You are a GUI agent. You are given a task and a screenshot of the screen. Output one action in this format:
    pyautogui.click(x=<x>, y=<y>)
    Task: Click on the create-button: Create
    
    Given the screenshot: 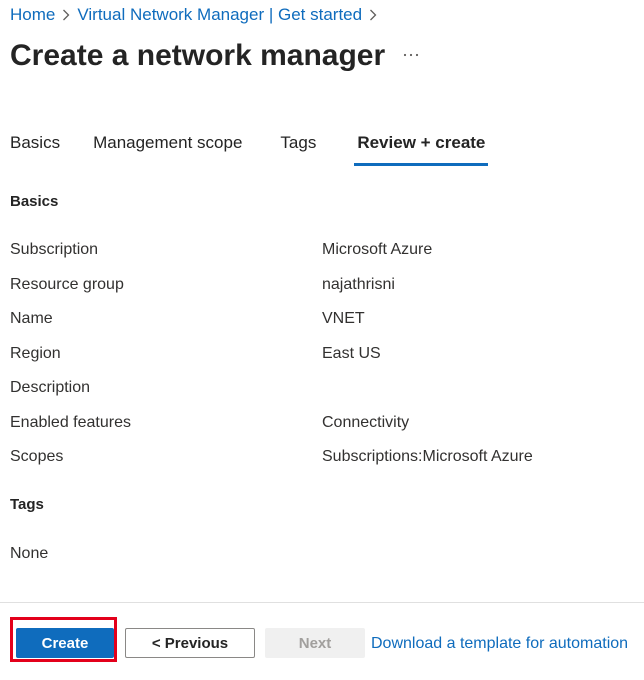 What is the action you would take?
    pyautogui.click(x=65, y=643)
    